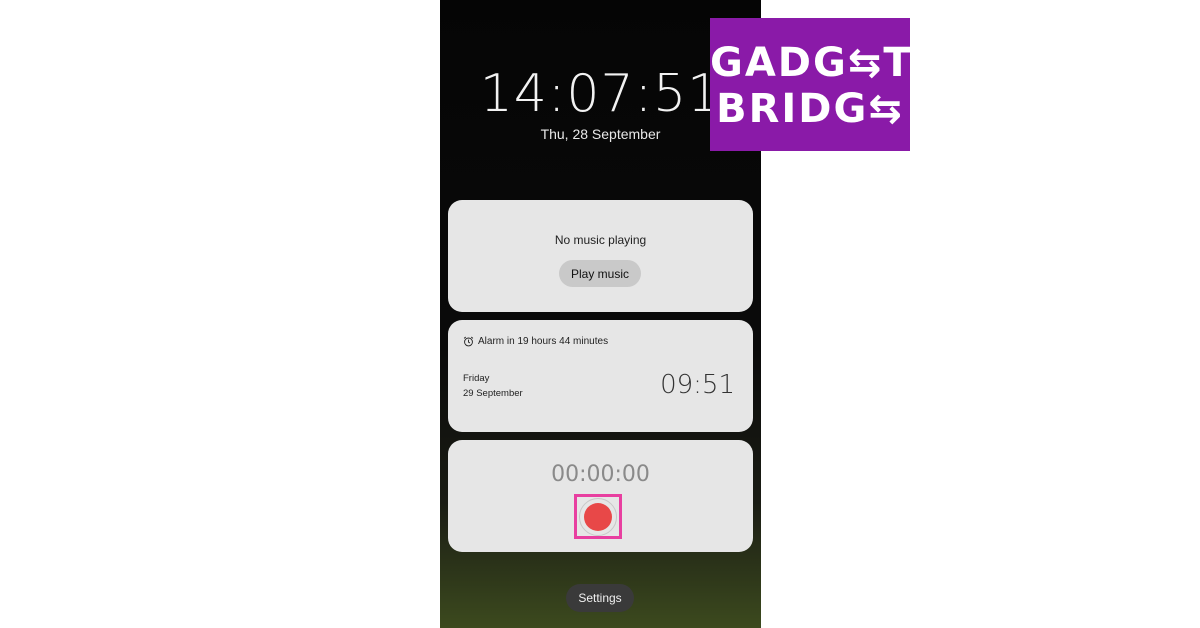  Describe the element at coordinates (697, 385) in the screenshot. I see `alarm-time: 09:51` at that location.